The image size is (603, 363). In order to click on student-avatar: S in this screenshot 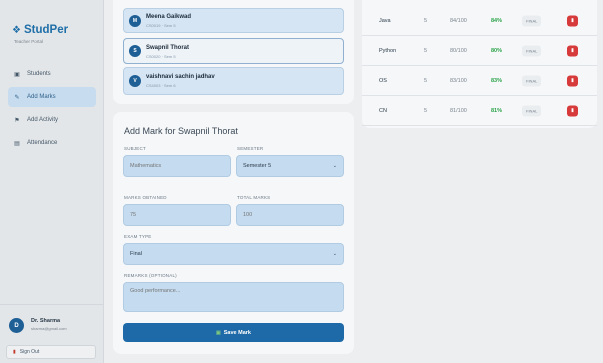, I will do `click(135, 51)`.